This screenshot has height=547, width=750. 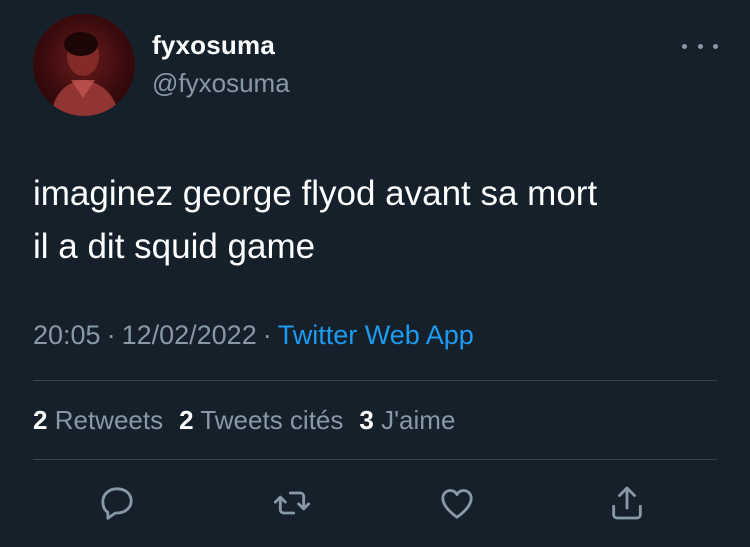 I want to click on likes-count: 3, so click(x=366, y=420).